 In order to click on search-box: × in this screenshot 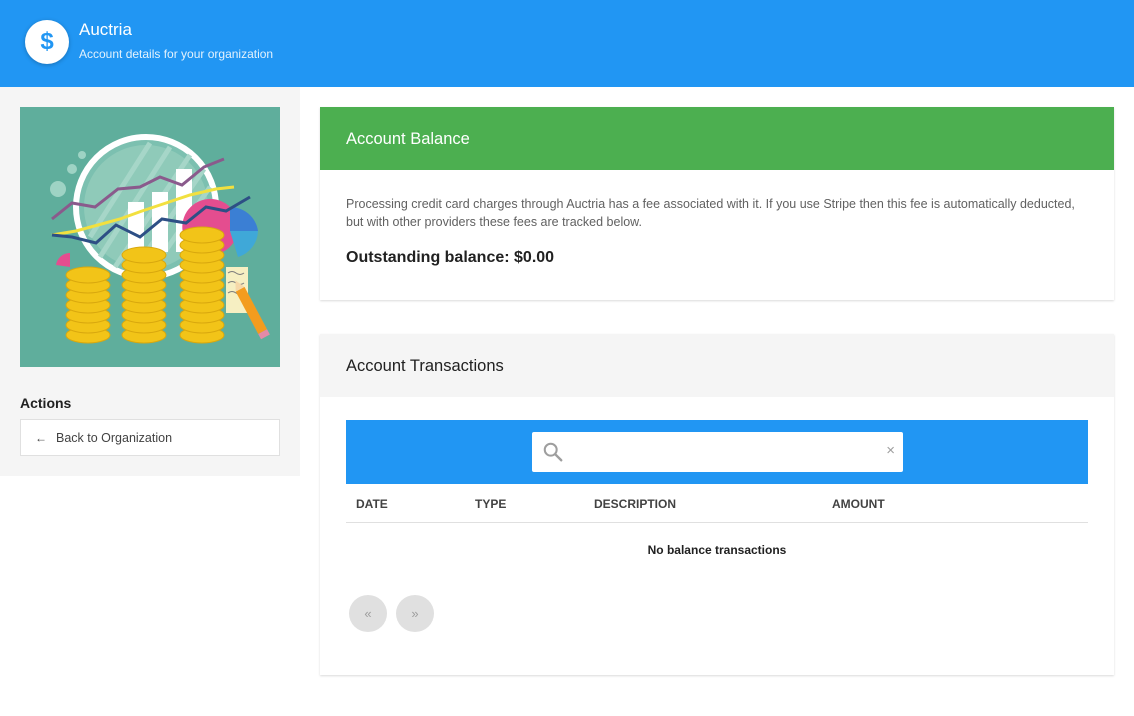, I will do `click(717, 452)`.